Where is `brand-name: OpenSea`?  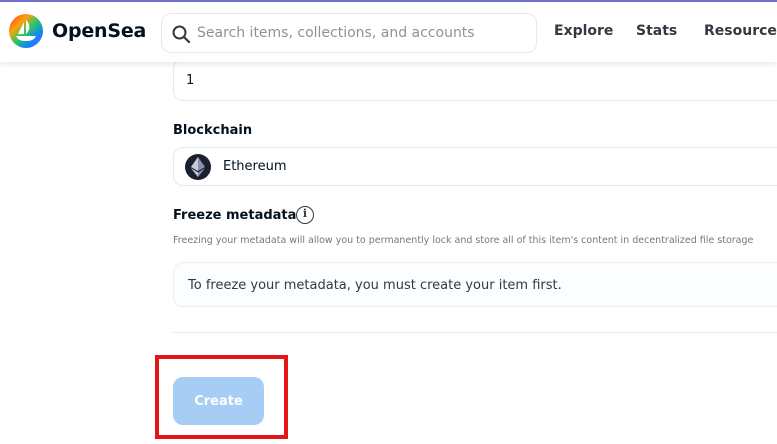 brand-name: OpenSea is located at coordinates (99, 31).